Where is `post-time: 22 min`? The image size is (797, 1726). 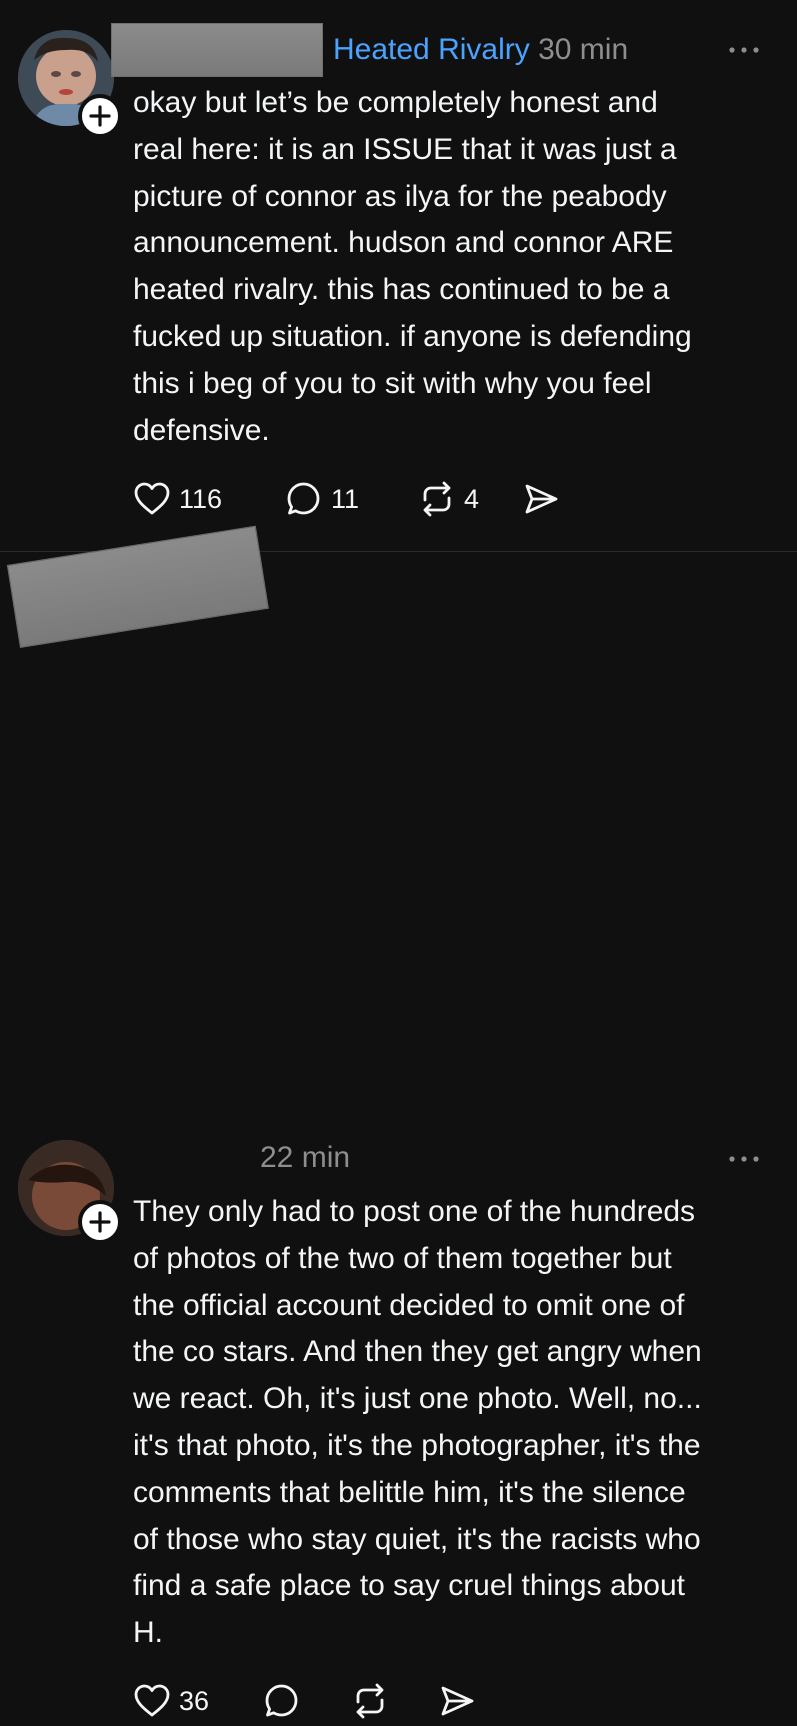
post-time: 22 min is located at coordinates (305, 1157).